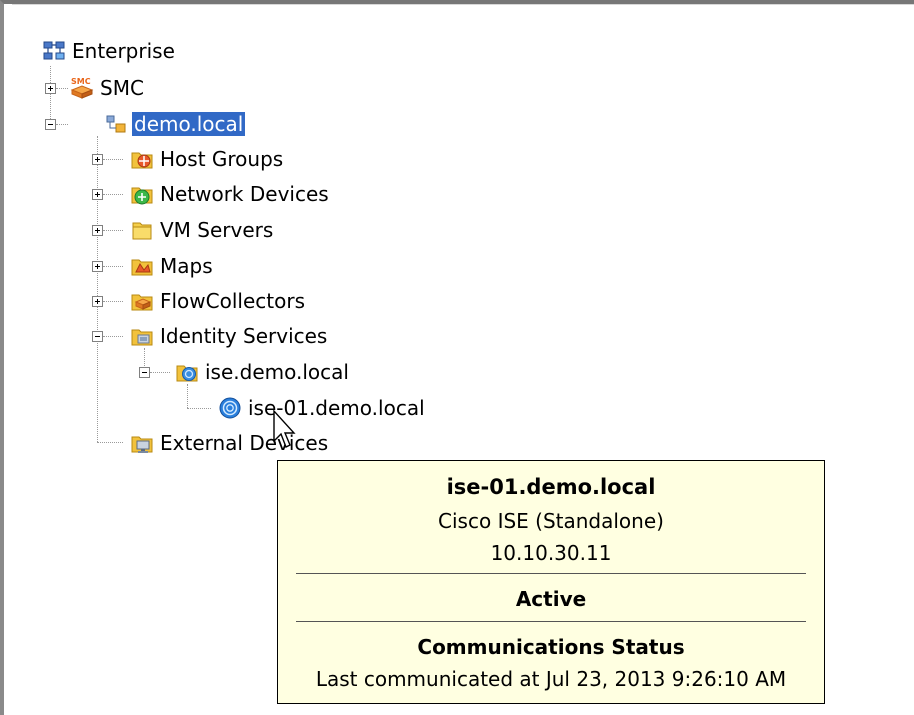  What do you see at coordinates (142, 443) in the screenshot?
I see `external-devices-icon` at bounding box center [142, 443].